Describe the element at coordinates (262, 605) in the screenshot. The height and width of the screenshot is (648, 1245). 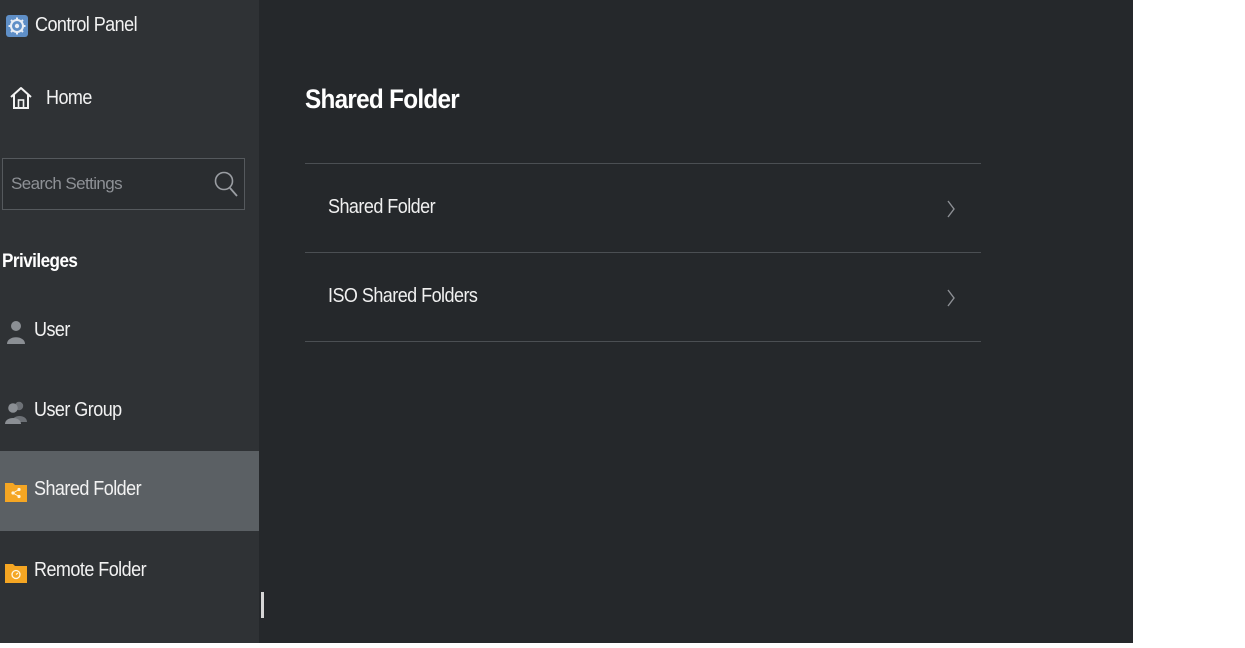
I see `sidebar-resize-handle` at that location.